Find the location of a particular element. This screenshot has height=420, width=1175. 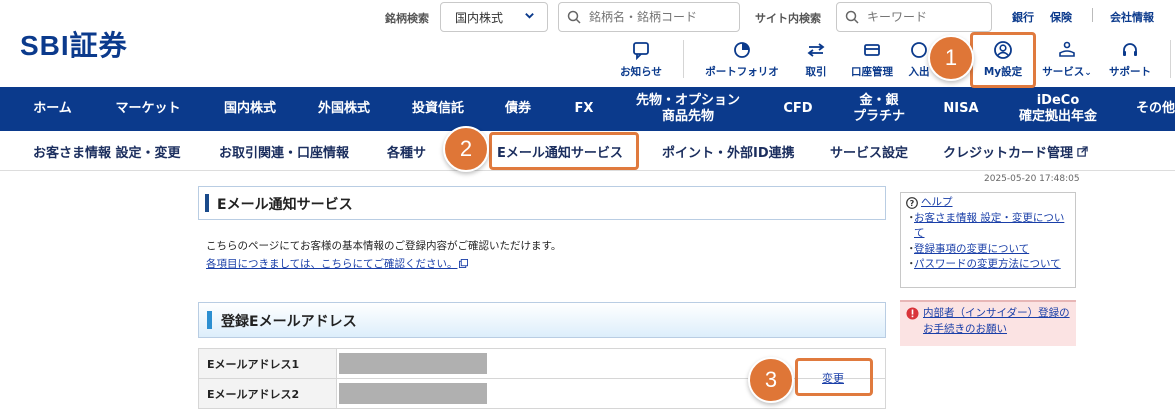

nav-cfd: CFD is located at coordinates (798, 109).